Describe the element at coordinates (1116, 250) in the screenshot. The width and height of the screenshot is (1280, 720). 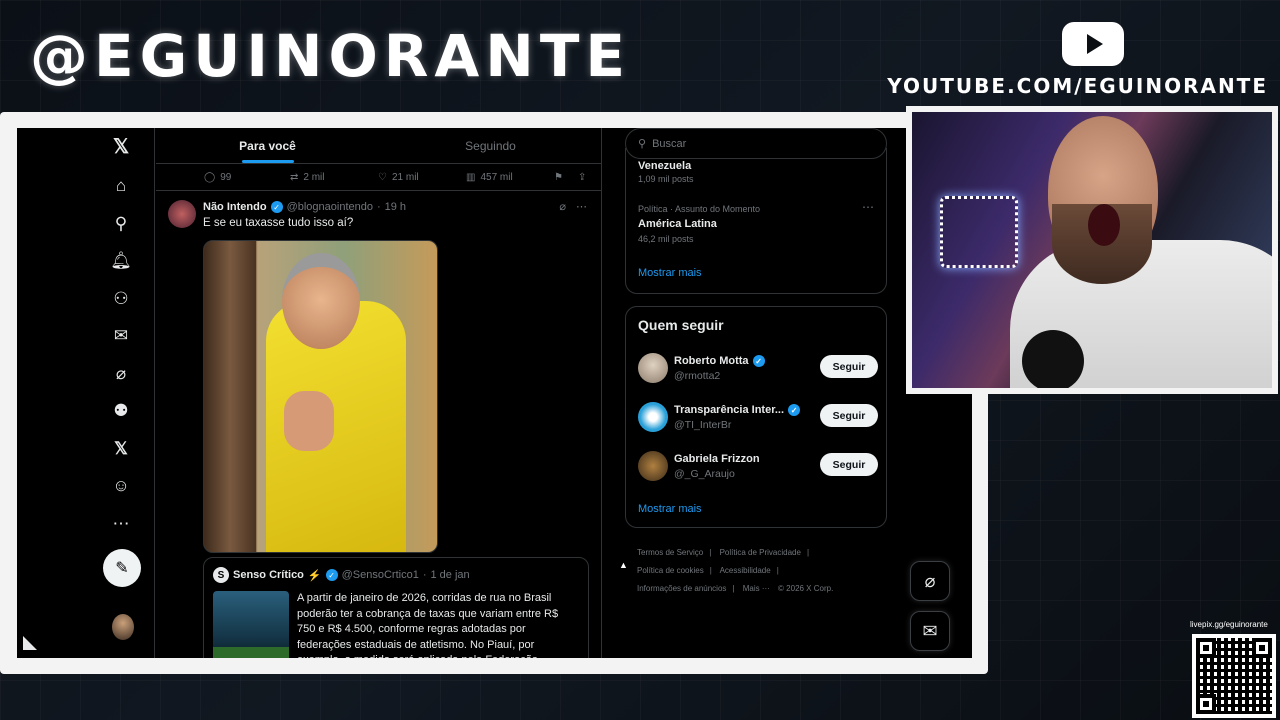
I see `webcam-person` at that location.